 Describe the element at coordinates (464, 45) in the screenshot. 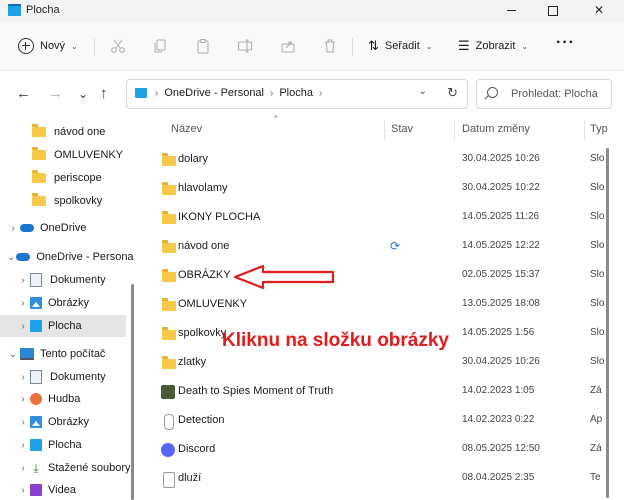

I see `view-icon: ☰` at that location.